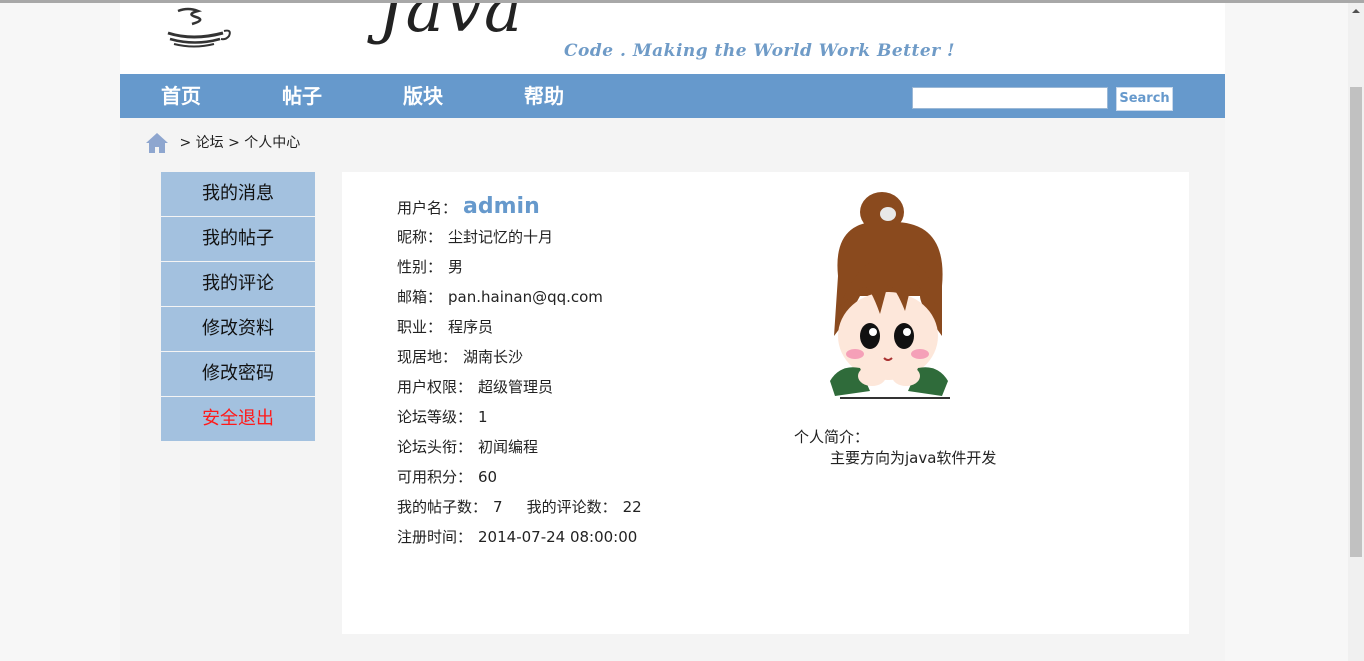  What do you see at coordinates (913, 458) in the screenshot?
I see `bio-text: 主要方向为java软件开发` at bounding box center [913, 458].